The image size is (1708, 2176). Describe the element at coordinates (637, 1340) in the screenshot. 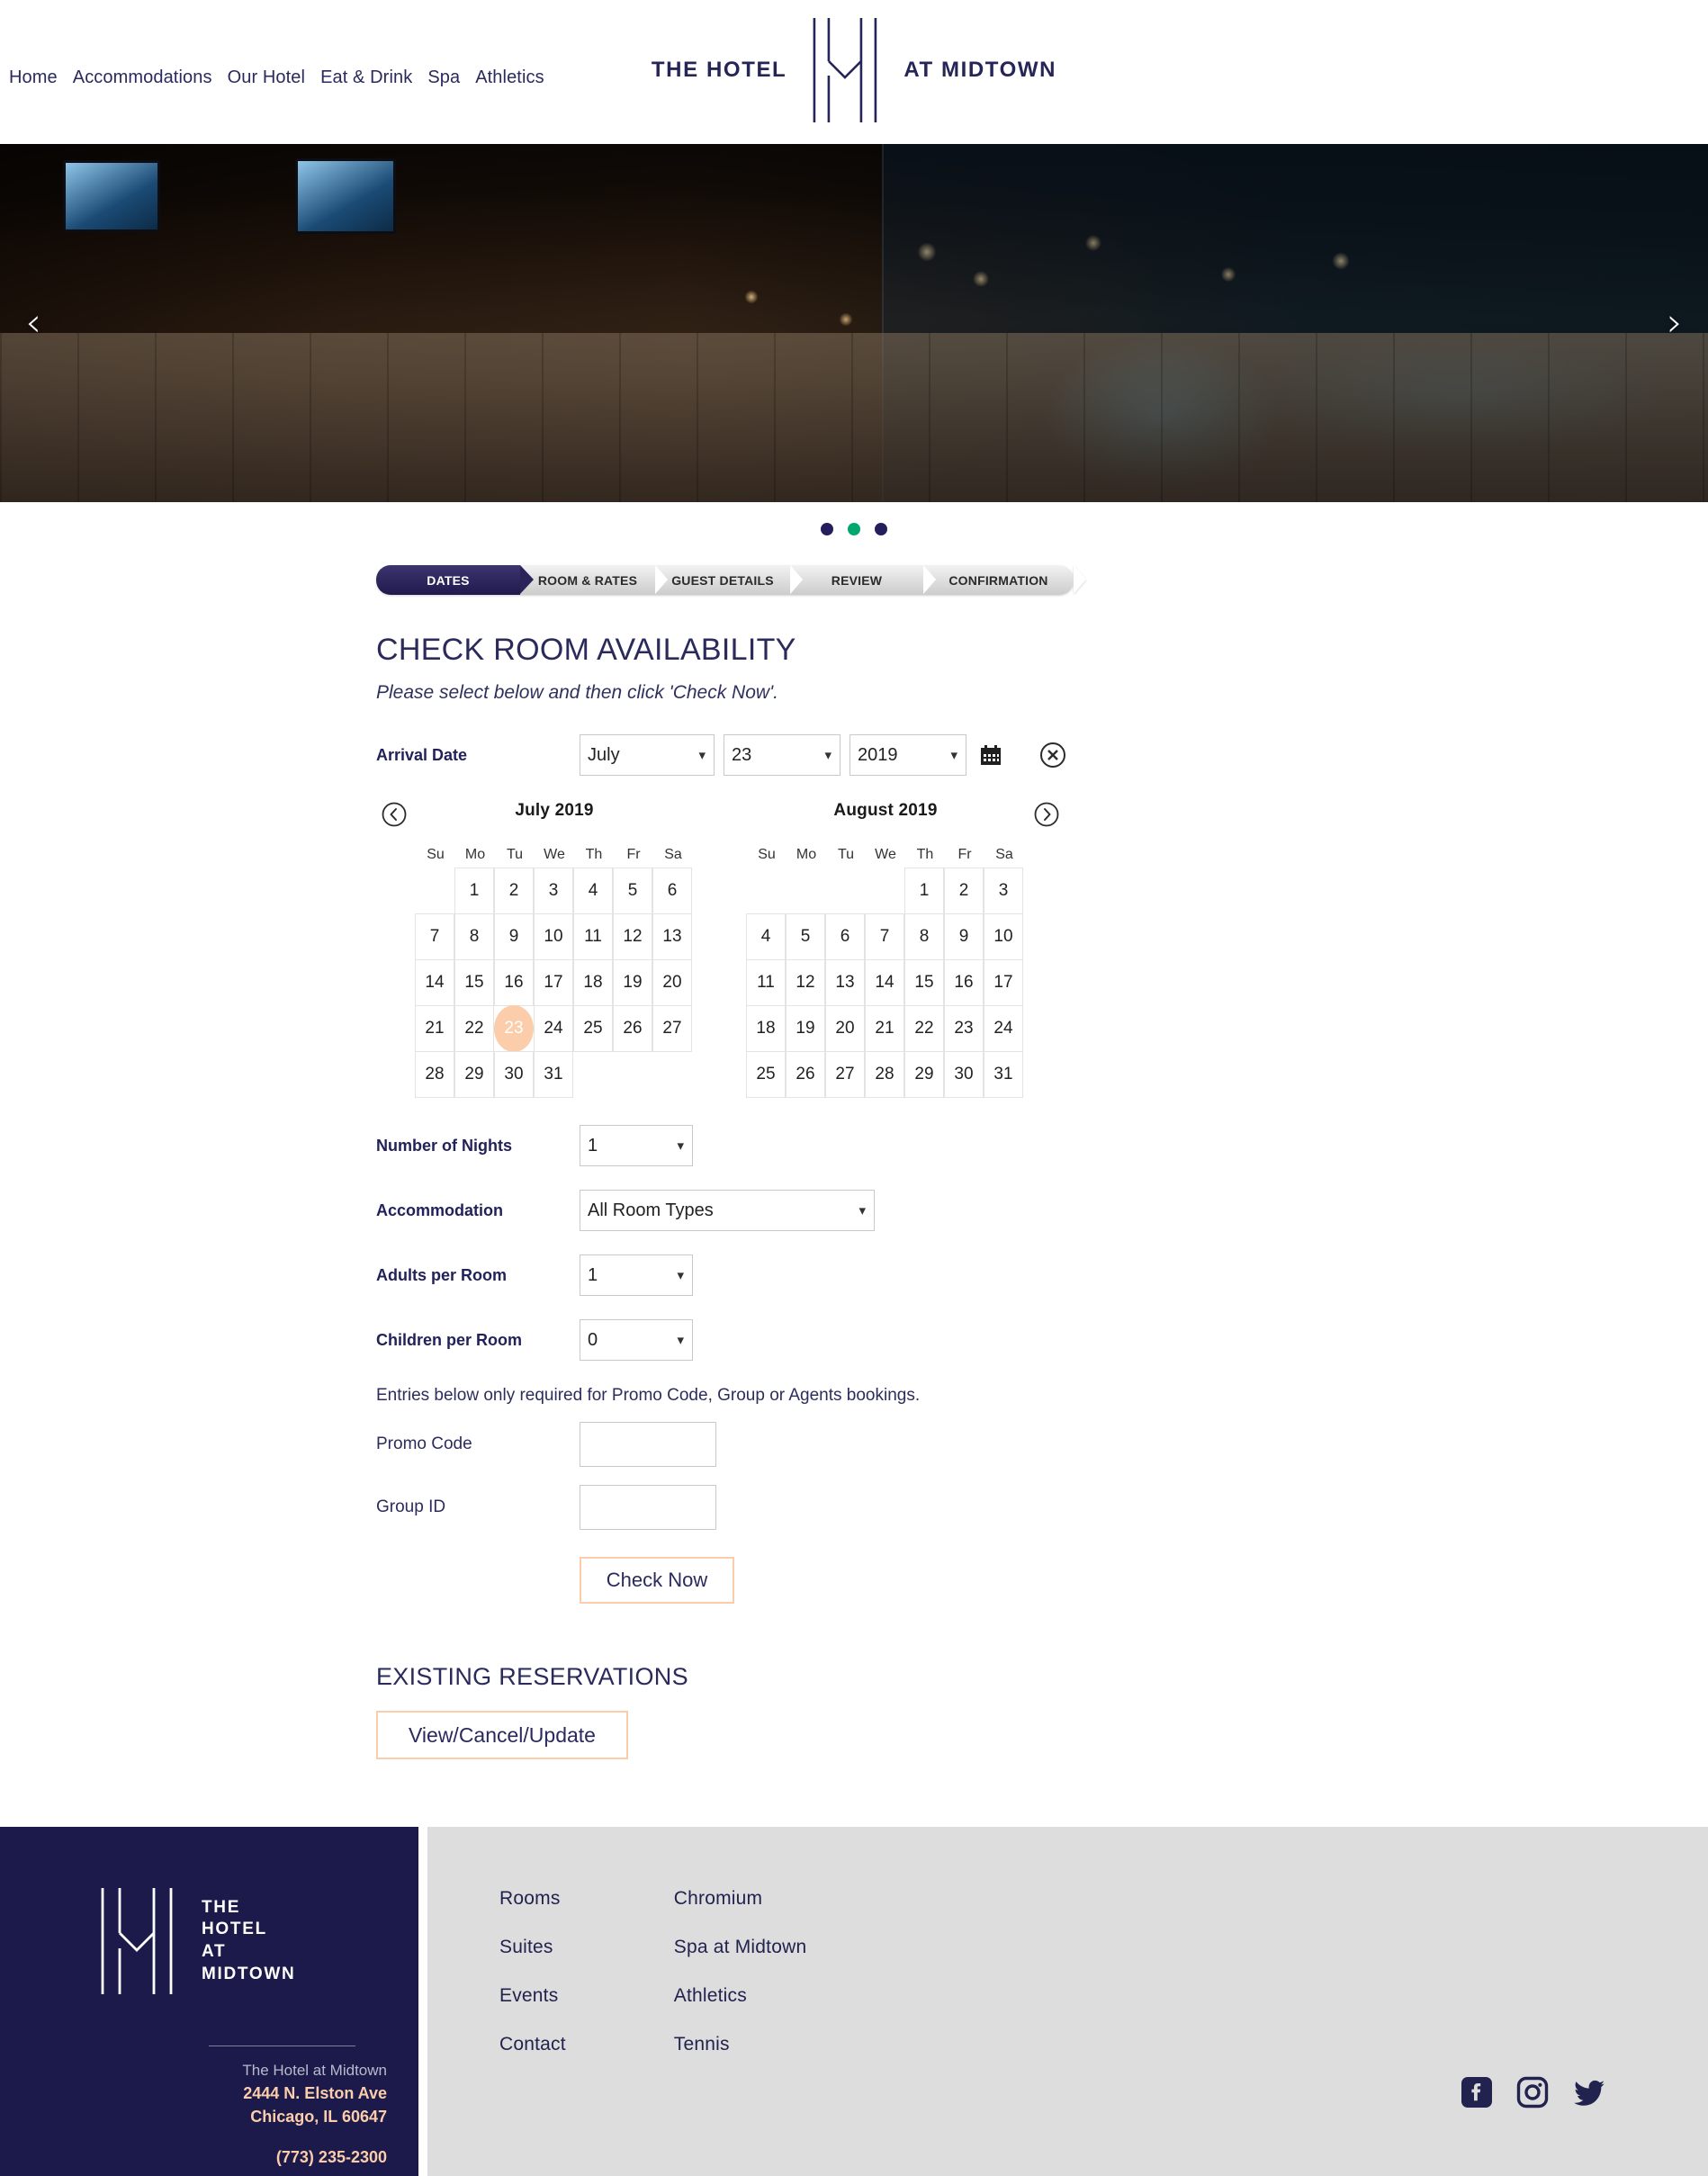

I see `children-select: 0123` at that location.